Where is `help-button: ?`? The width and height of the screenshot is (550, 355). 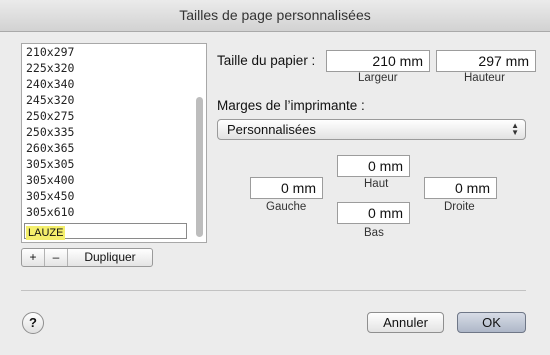
help-button: ? is located at coordinates (33, 323).